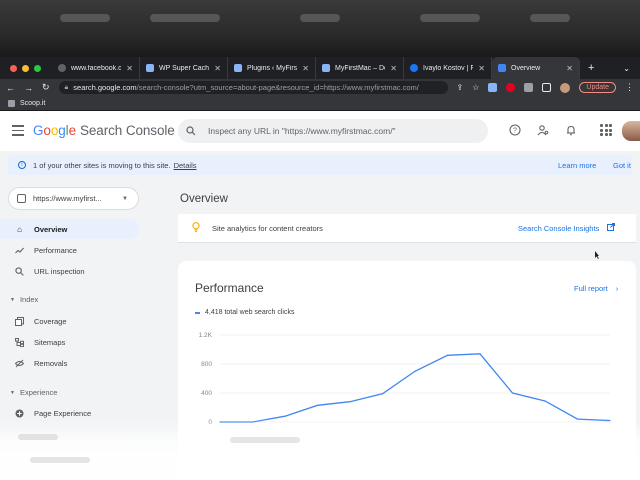 This screenshot has height=480, width=640. Describe the element at coordinates (28, 88) in the screenshot. I see `forward-arrow-icon: →` at that location.